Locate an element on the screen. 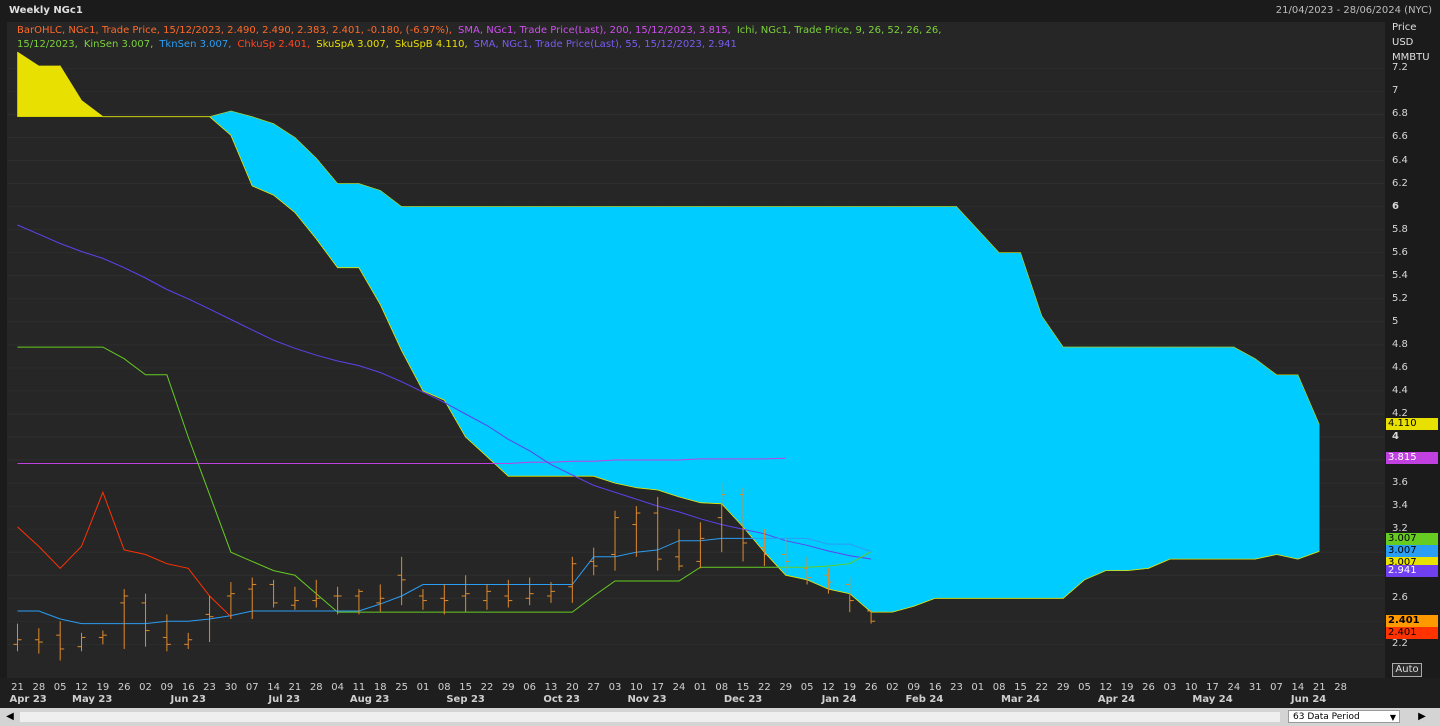 This screenshot has width=1440, height=726. x-month-label: Oct 23 is located at coordinates (561, 699).